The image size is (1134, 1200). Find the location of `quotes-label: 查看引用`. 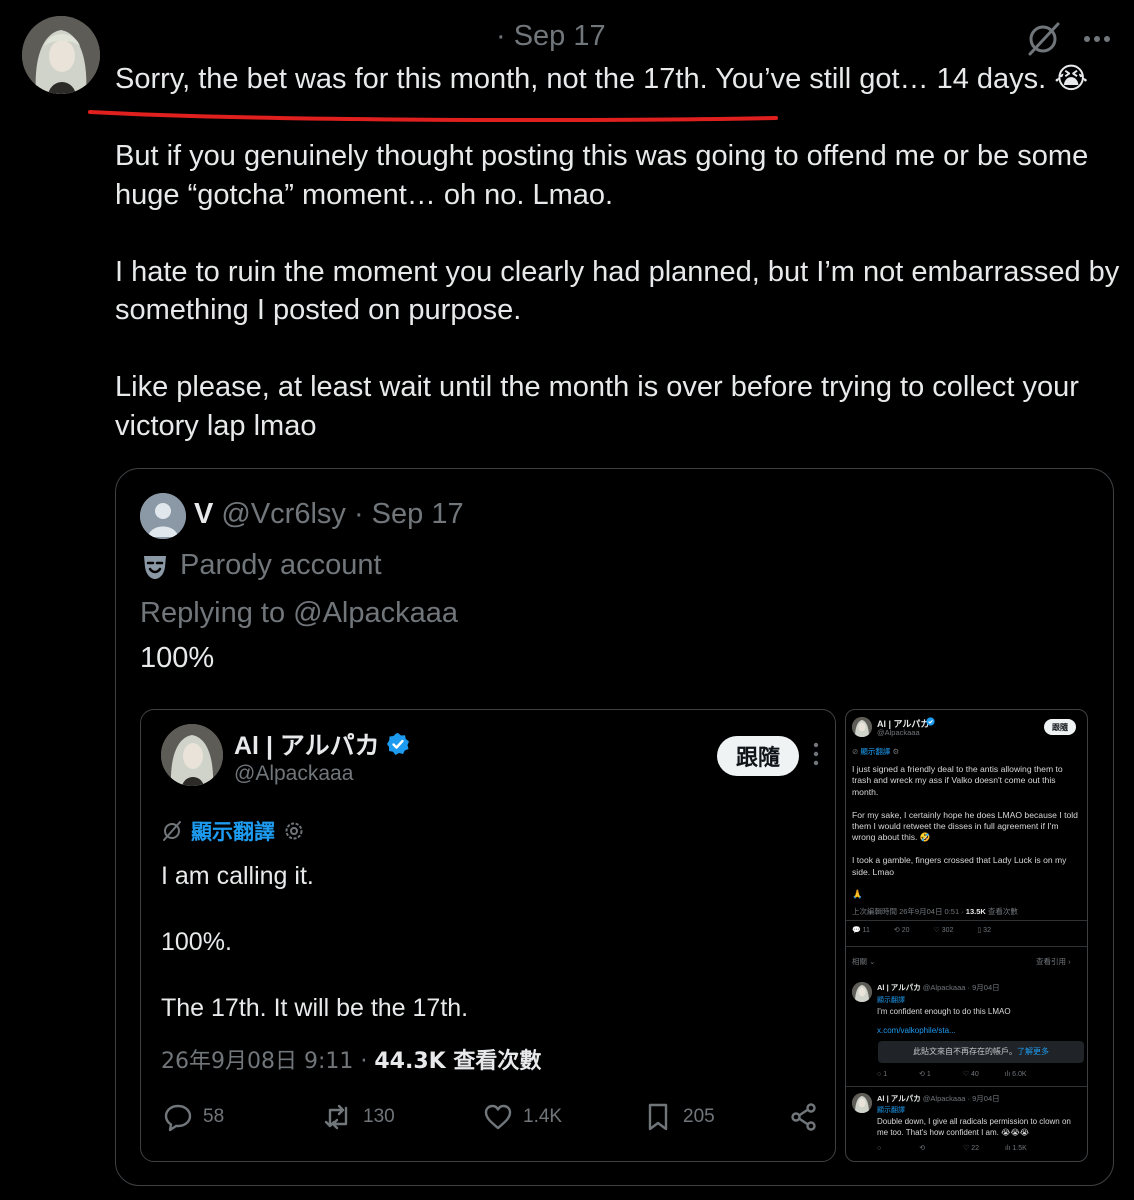

quotes-label: 查看引用 is located at coordinates (1051, 961).